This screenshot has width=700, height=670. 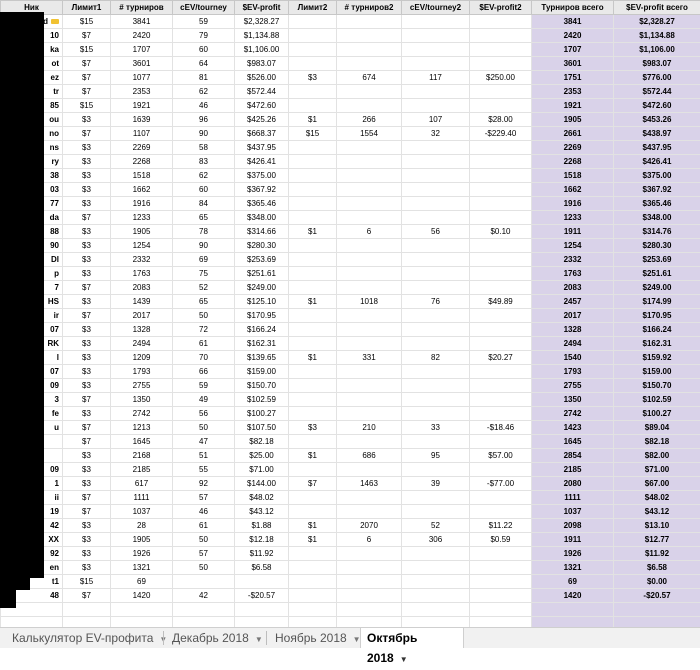 What do you see at coordinates (369, 540) in the screenshot?
I see `data-cell: 6` at bounding box center [369, 540].